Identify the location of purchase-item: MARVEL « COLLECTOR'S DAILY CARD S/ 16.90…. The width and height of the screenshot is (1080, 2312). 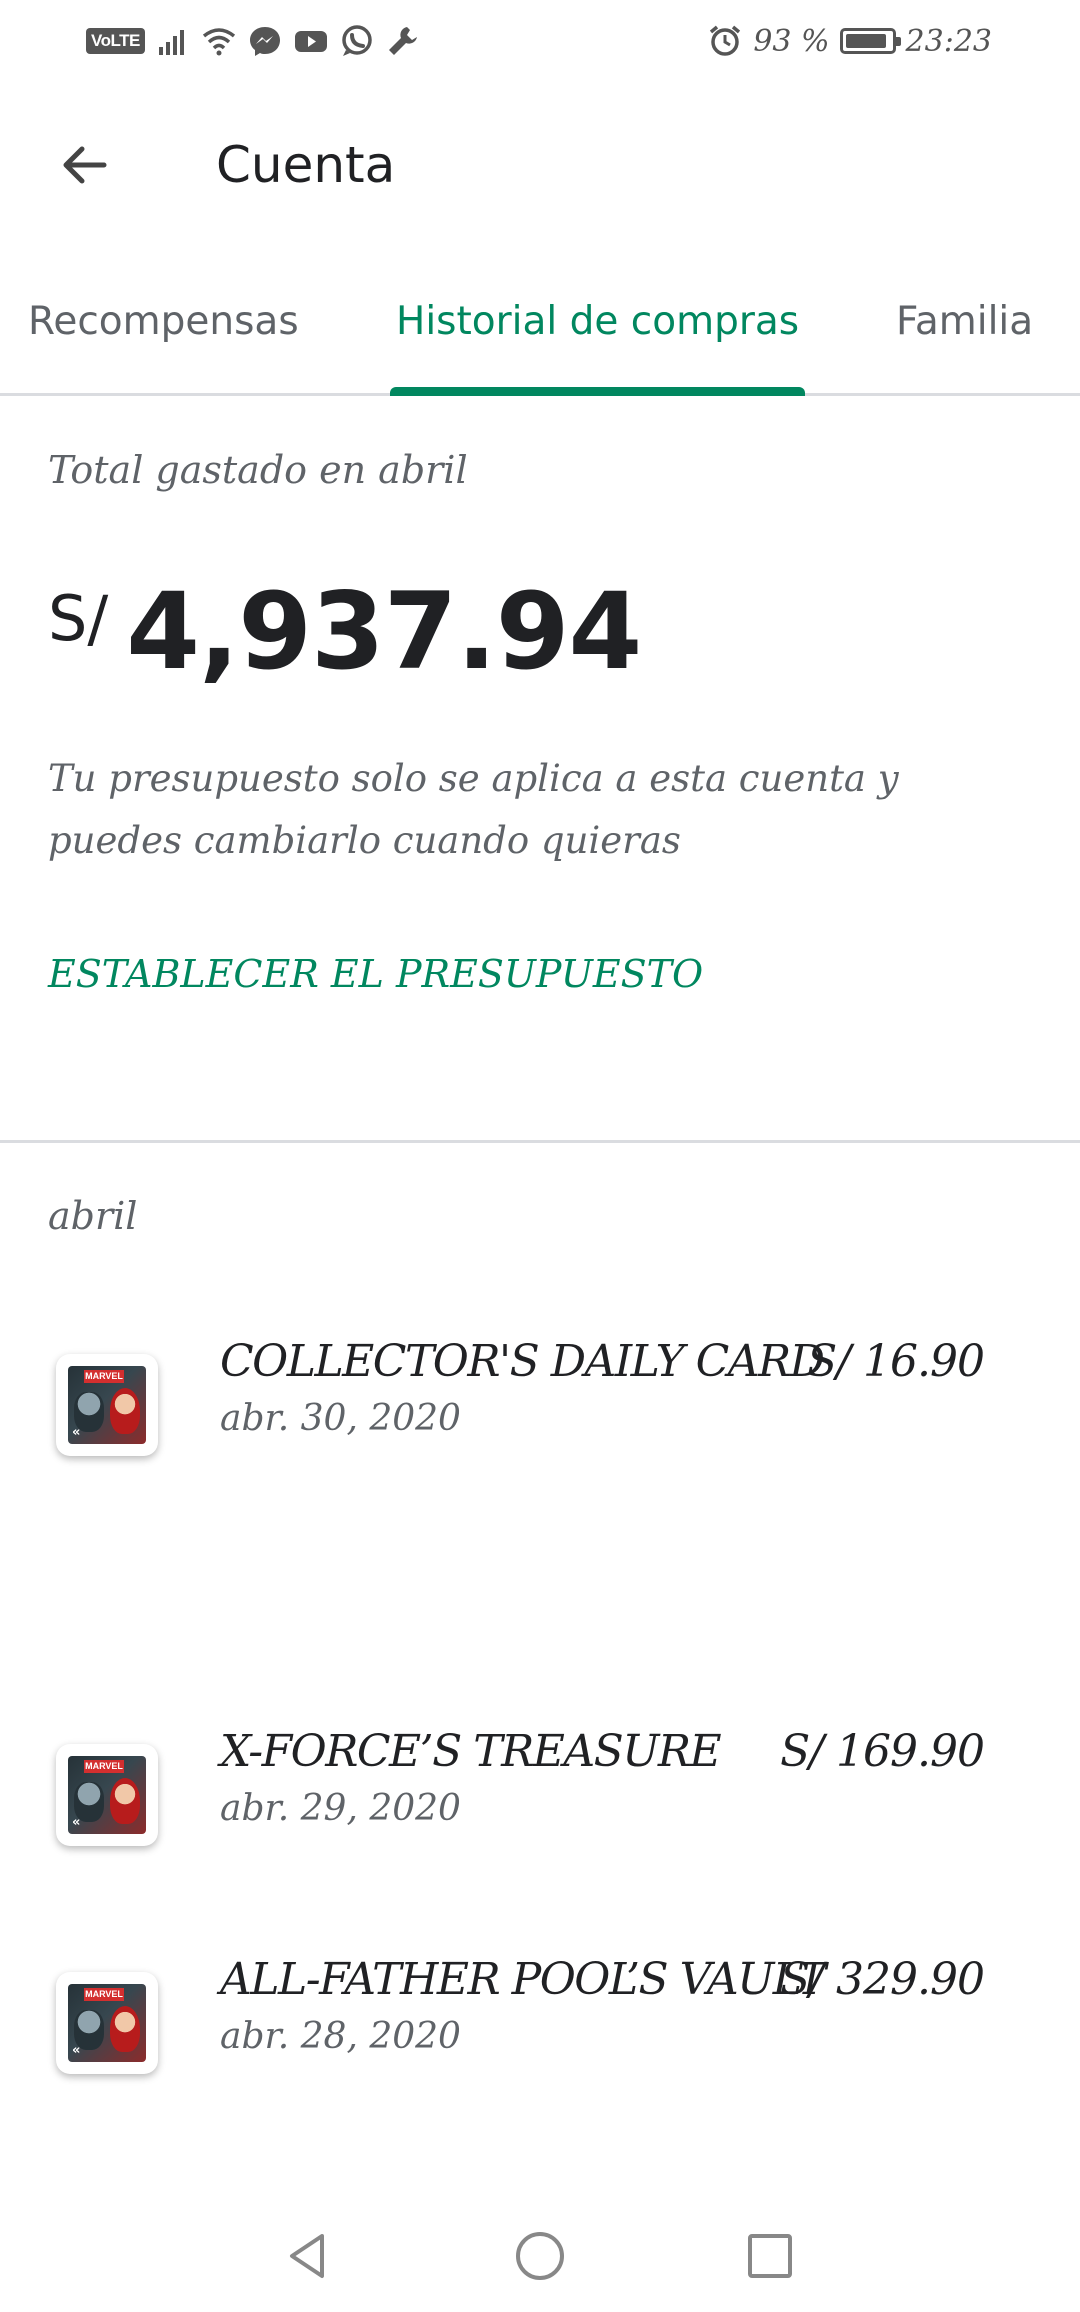
(540, 1411).